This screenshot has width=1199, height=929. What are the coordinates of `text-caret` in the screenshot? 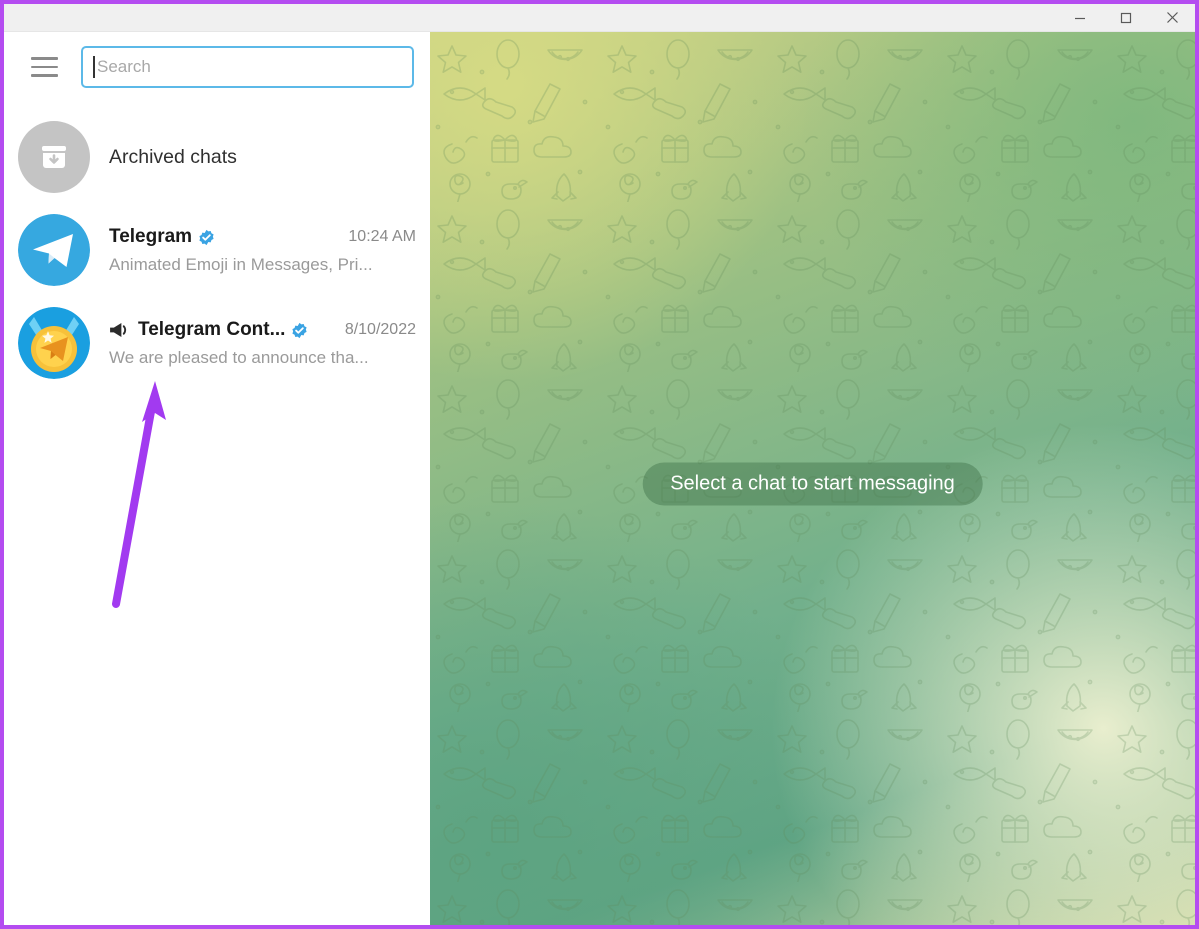 It's located at (94, 67).